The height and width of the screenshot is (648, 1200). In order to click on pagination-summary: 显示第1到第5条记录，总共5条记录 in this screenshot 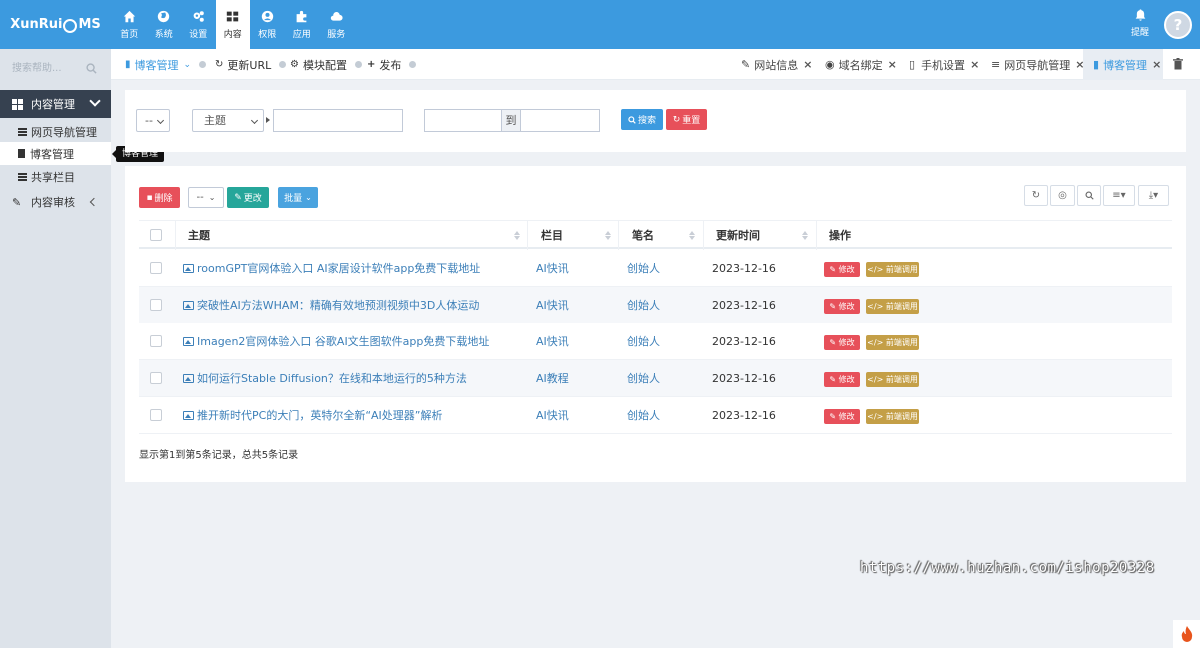, I will do `click(219, 455)`.